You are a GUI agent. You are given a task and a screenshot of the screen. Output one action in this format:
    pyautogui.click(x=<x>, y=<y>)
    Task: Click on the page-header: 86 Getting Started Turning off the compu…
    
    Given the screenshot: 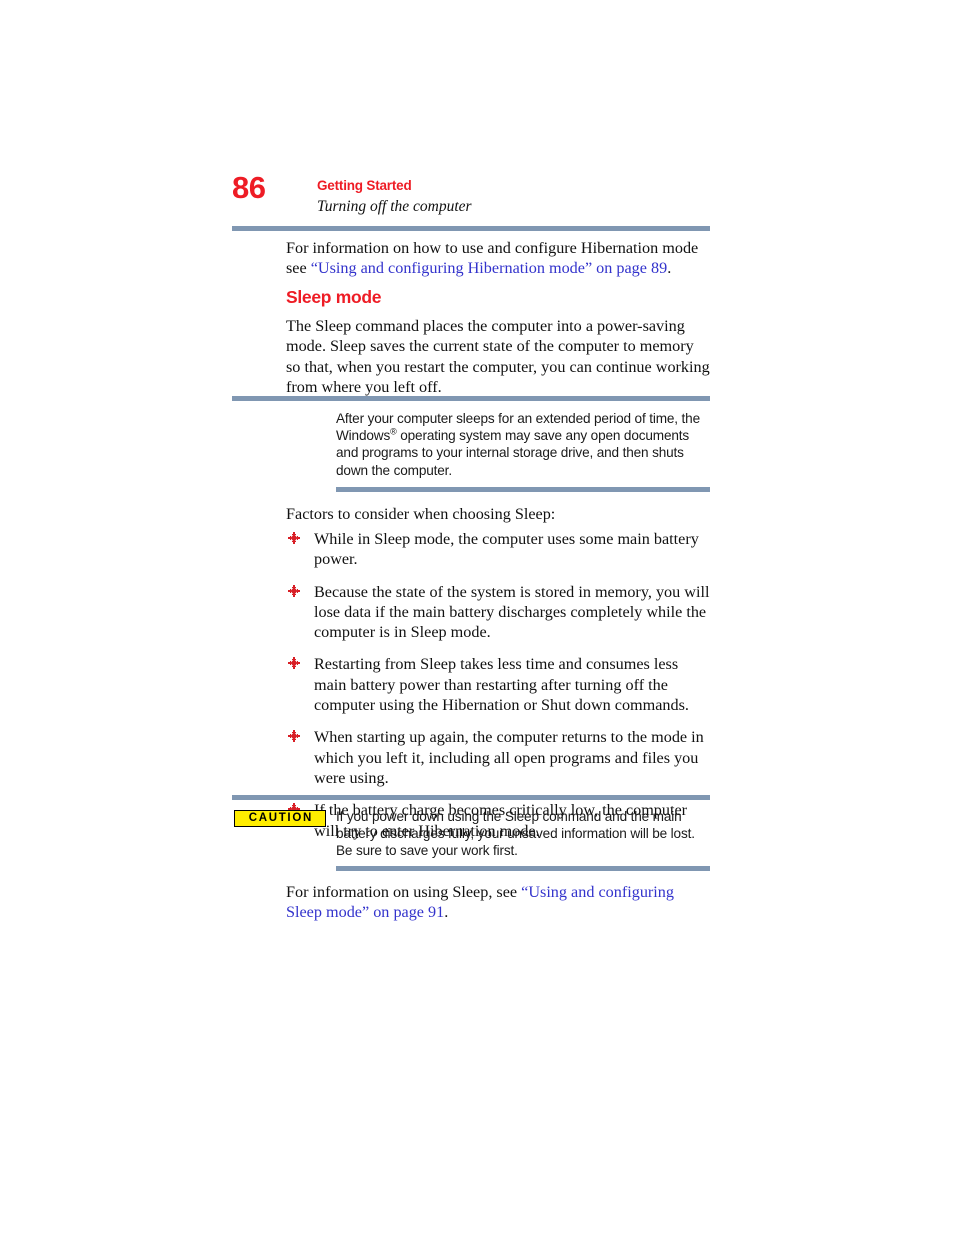 What is the action you would take?
    pyautogui.click(x=471, y=203)
    